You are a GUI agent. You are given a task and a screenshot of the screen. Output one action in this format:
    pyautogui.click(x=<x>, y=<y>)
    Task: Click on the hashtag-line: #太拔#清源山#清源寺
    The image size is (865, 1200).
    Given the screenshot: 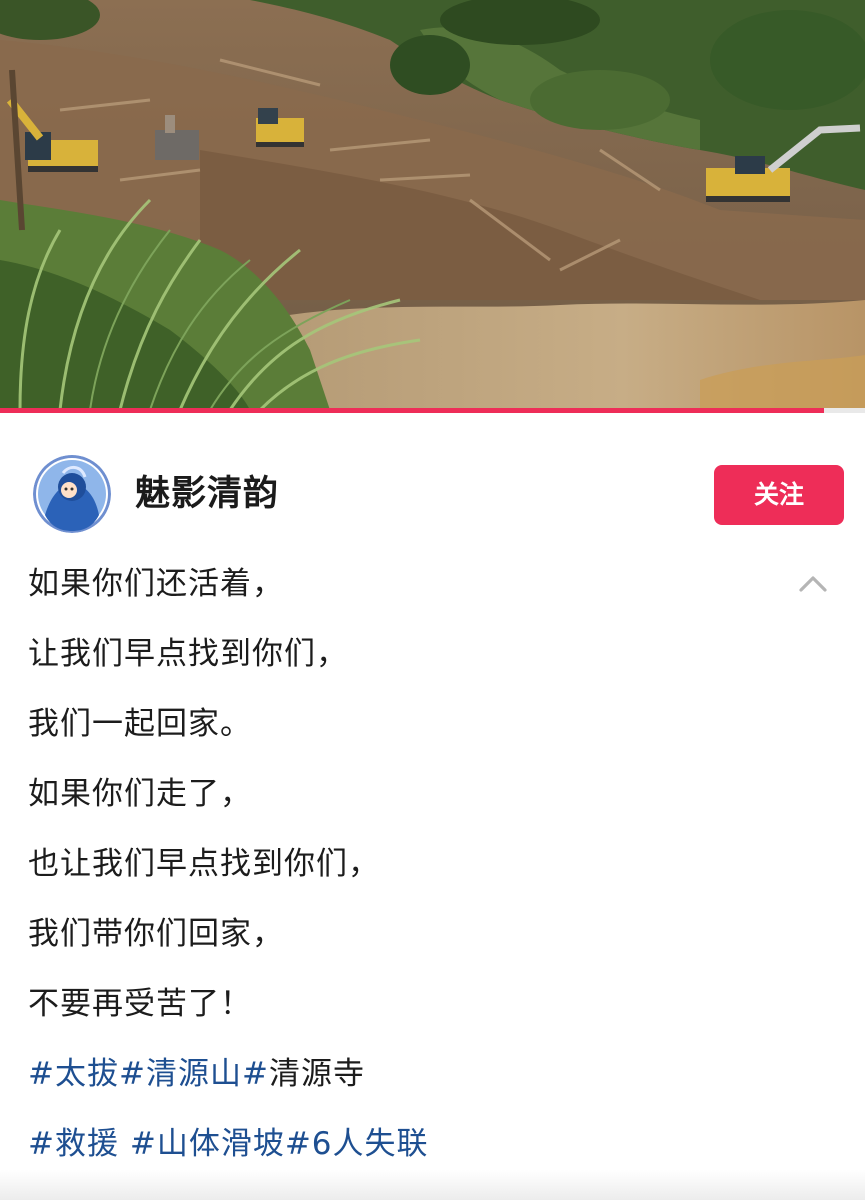 What is the action you would take?
    pyautogui.click(x=408, y=1081)
    